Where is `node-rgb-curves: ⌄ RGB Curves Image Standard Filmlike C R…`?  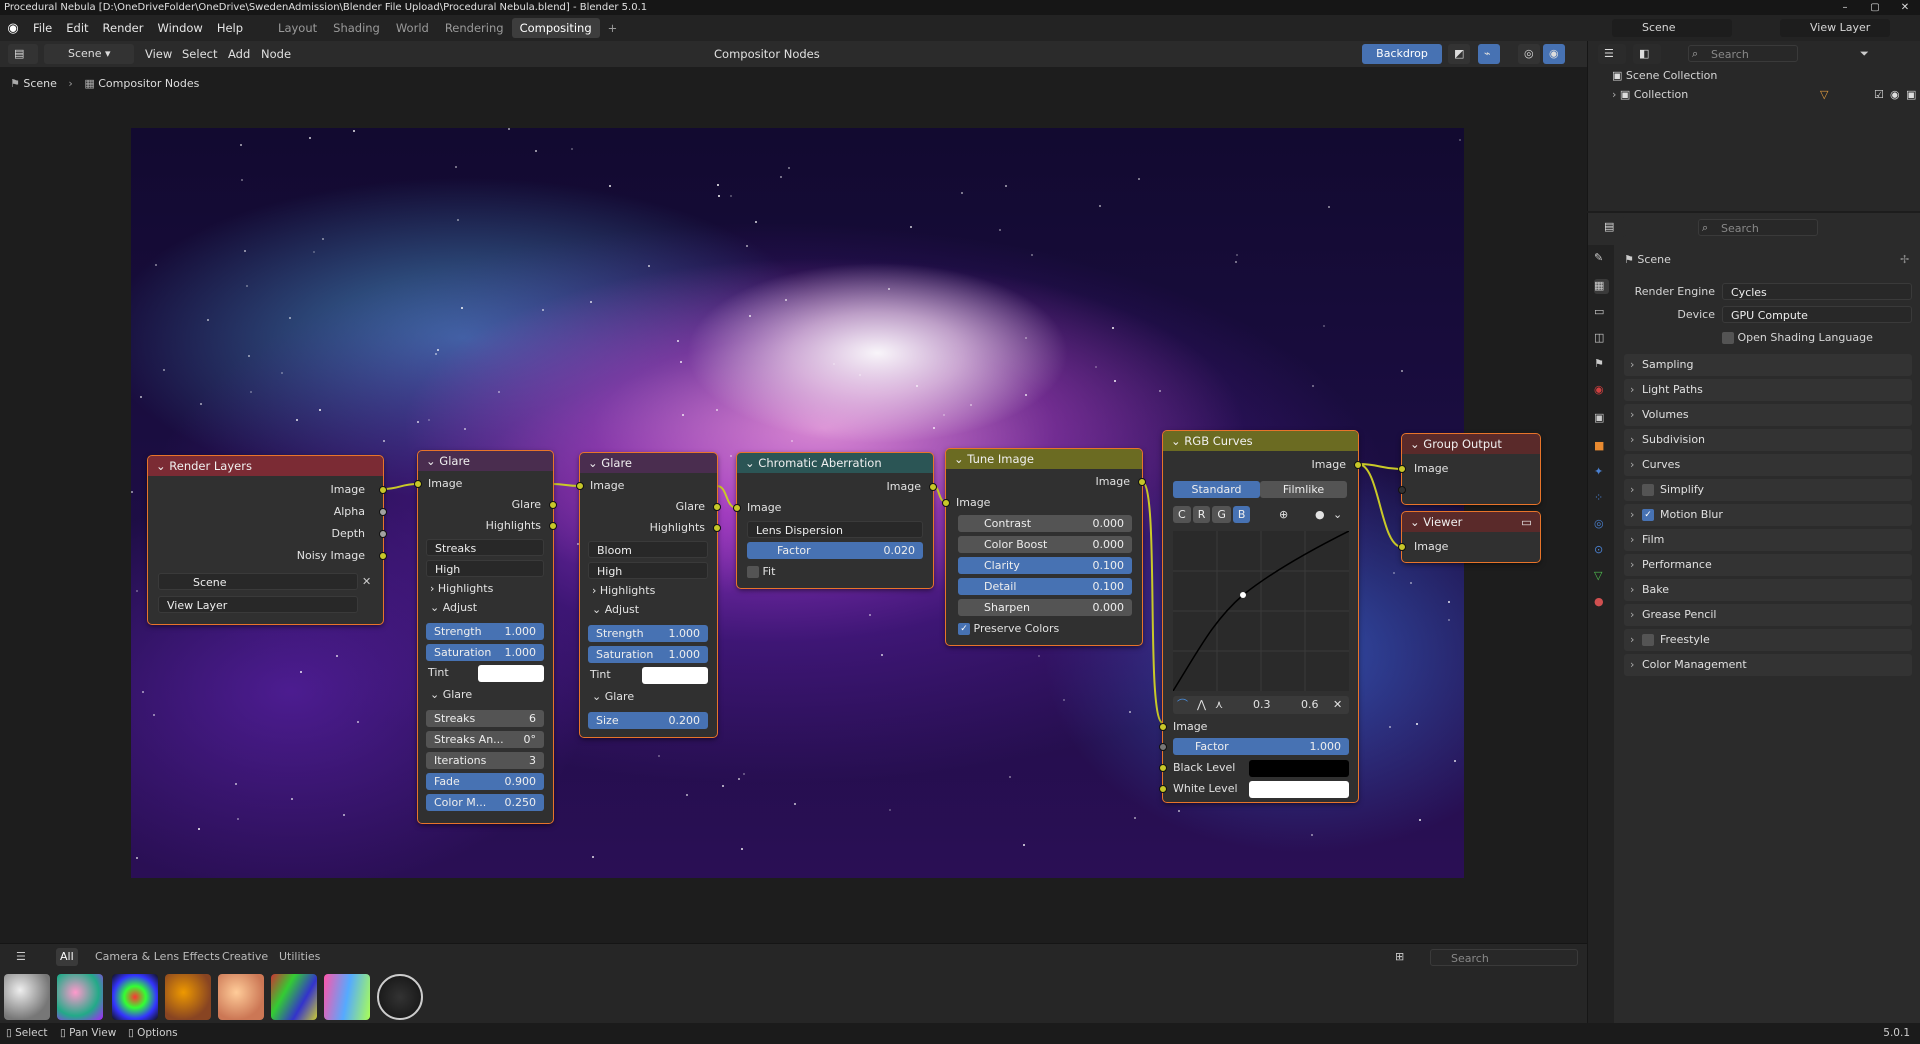
node-rgb-curves: ⌄ RGB Curves Image Standard Filmlike C R… is located at coordinates (1260, 616).